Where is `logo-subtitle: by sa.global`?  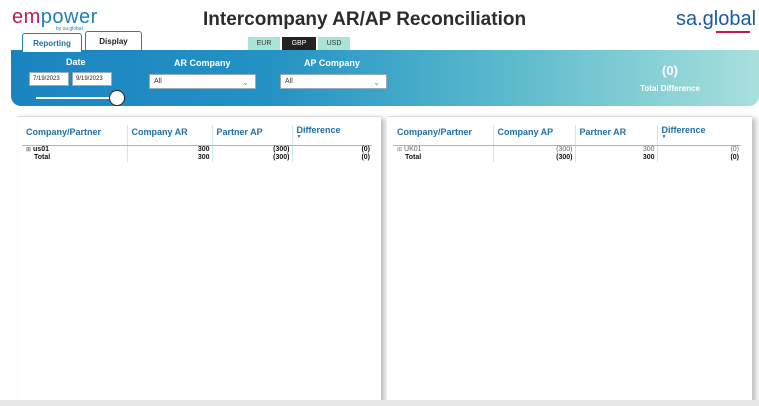 logo-subtitle: by sa.global is located at coordinates (69, 29).